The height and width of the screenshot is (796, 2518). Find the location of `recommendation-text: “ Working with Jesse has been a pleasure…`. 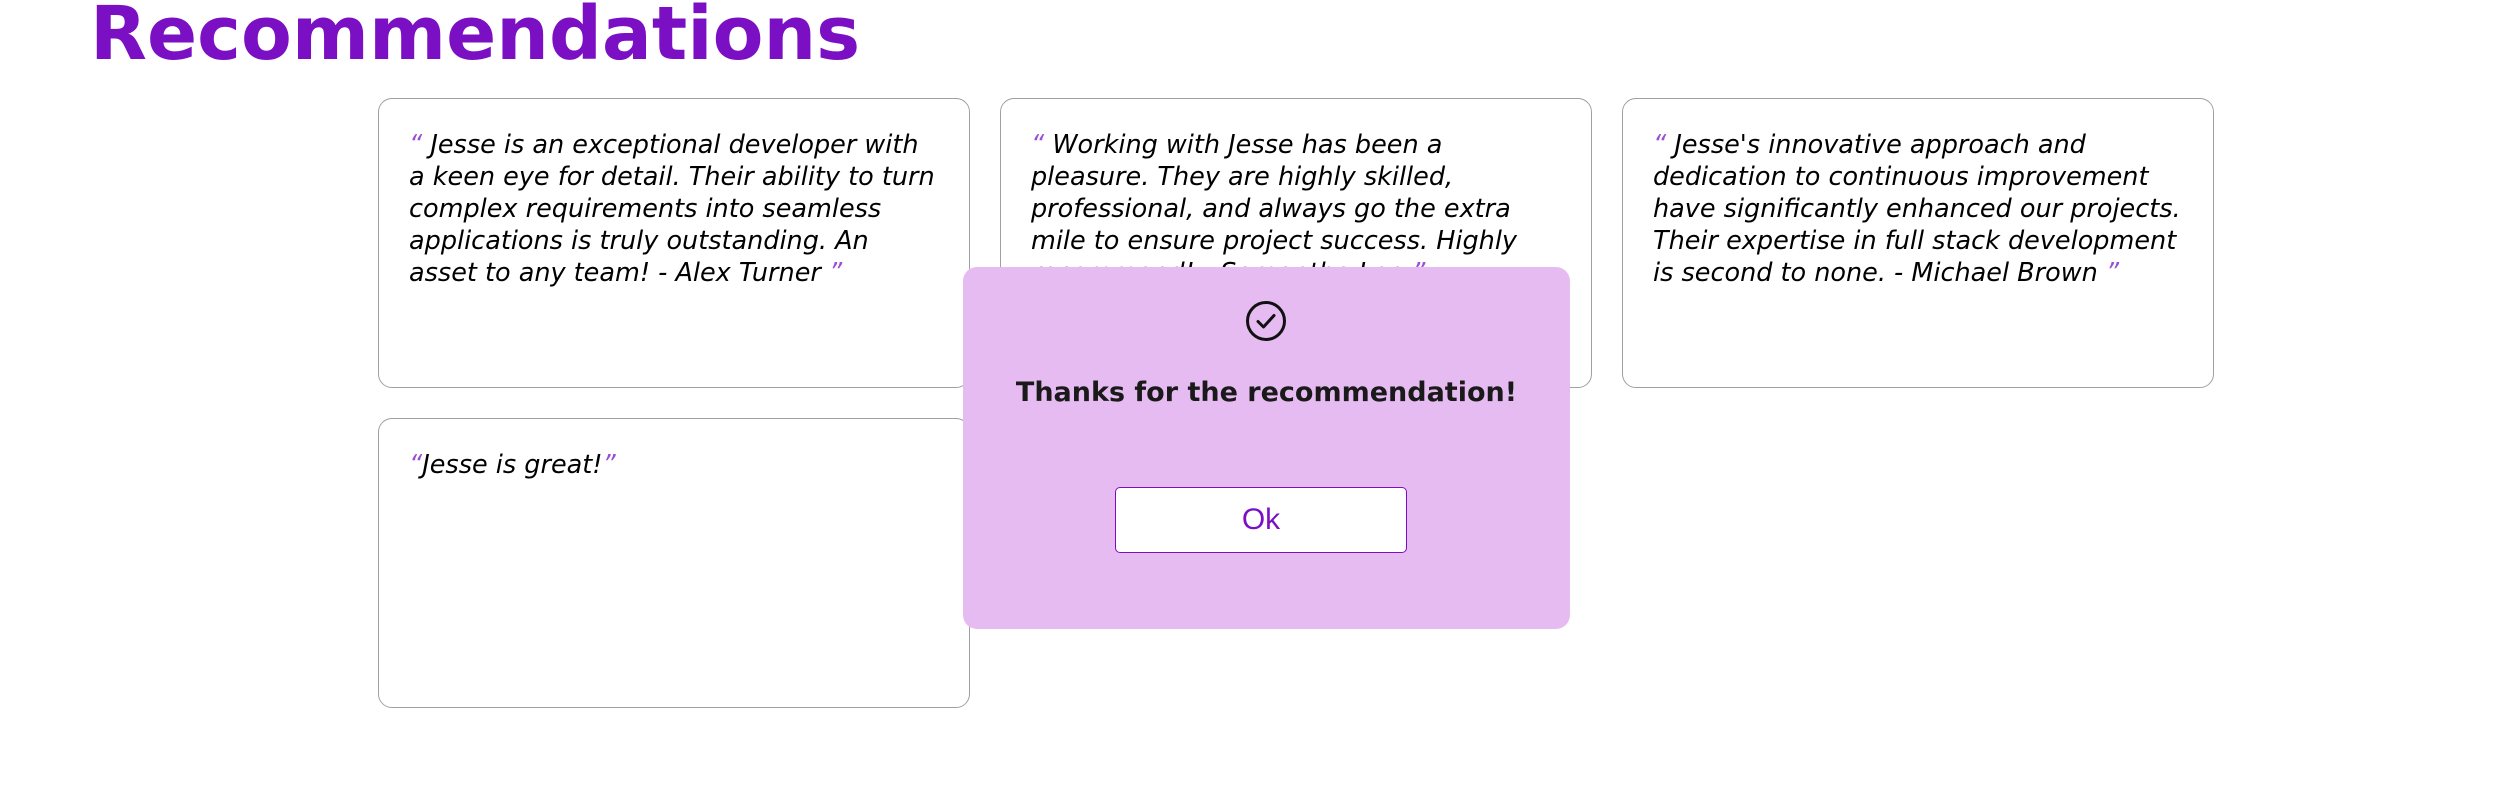

recommendation-text: “ Working with Jesse has been a pleasure… is located at coordinates (1296, 209).